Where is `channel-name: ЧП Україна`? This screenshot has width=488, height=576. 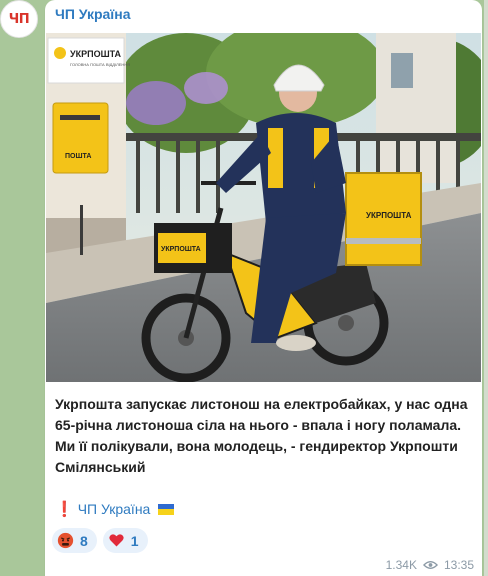 channel-name: ЧП Україна is located at coordinates (93, 14).